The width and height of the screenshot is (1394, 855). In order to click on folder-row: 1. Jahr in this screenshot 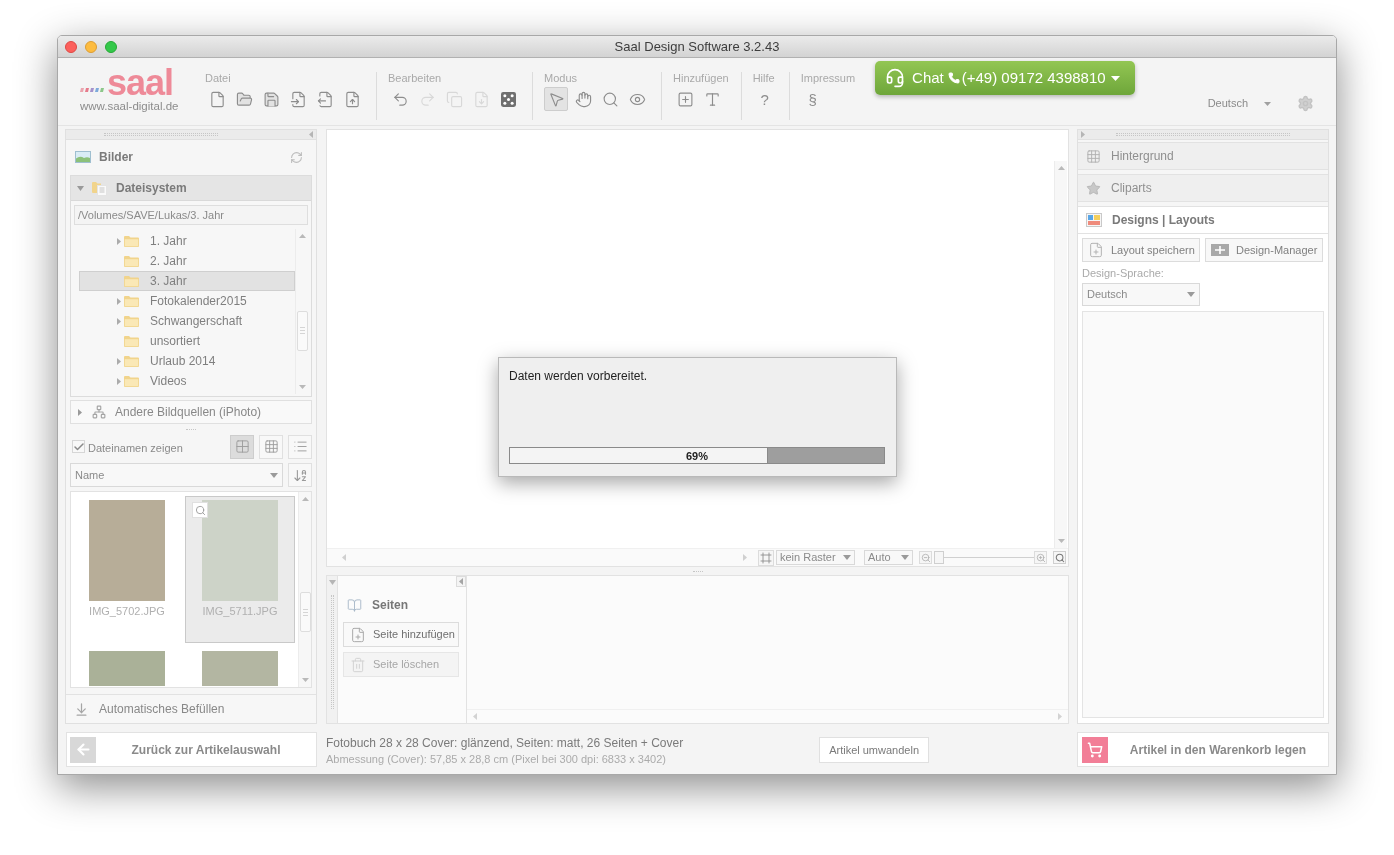, I will do `click(187, 241)`.